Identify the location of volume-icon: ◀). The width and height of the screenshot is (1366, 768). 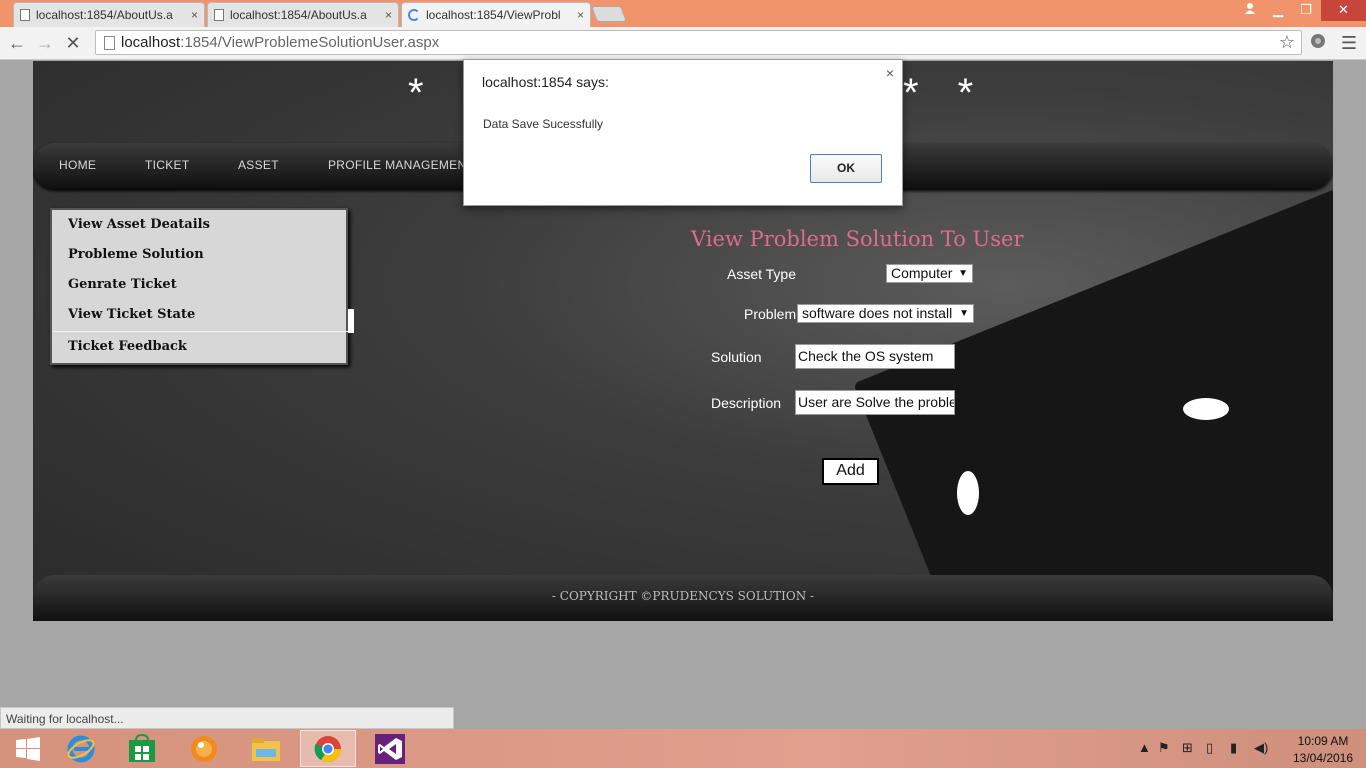
(1261, 748).